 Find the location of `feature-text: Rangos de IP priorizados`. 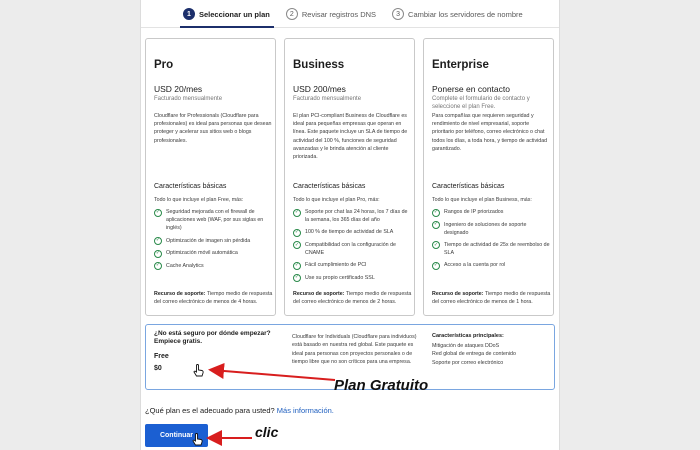

feature-text: Rangos de IP priorizados is located at coordinates (474, 212).